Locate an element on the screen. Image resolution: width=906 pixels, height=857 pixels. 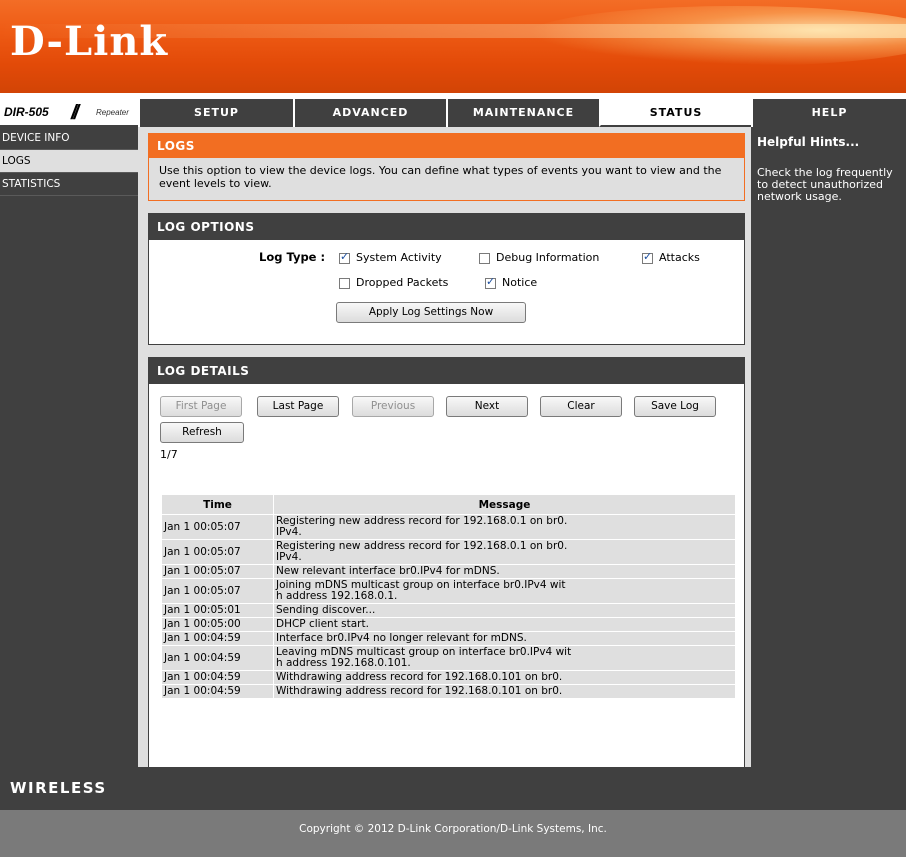
wireless-footer: WIRELESS is located at coordinates (453, 788).